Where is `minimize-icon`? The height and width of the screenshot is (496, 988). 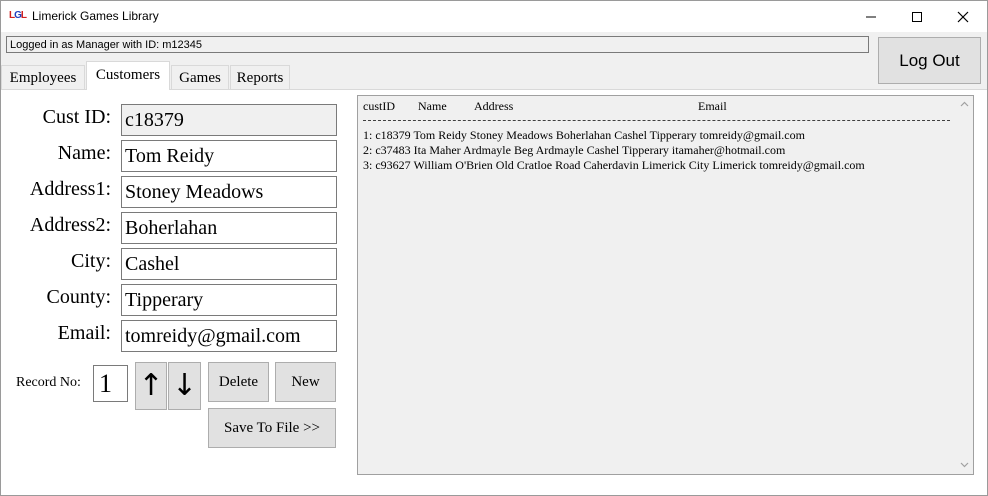 minimize-icon is located at coordinates (871, 16).